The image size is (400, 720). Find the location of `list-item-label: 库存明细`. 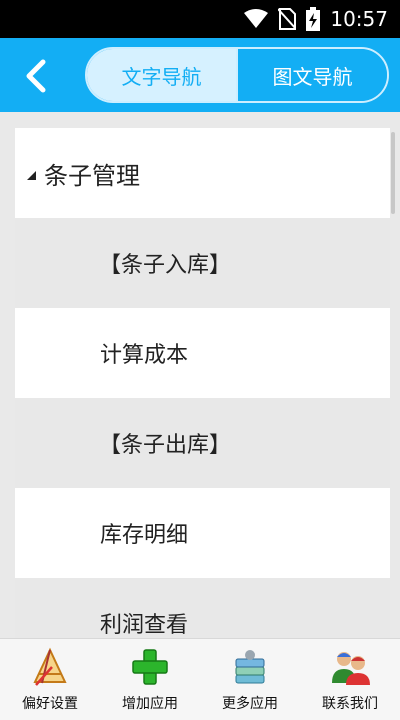

list-item-label: 库存明细 is located at coordinates (144, 535).